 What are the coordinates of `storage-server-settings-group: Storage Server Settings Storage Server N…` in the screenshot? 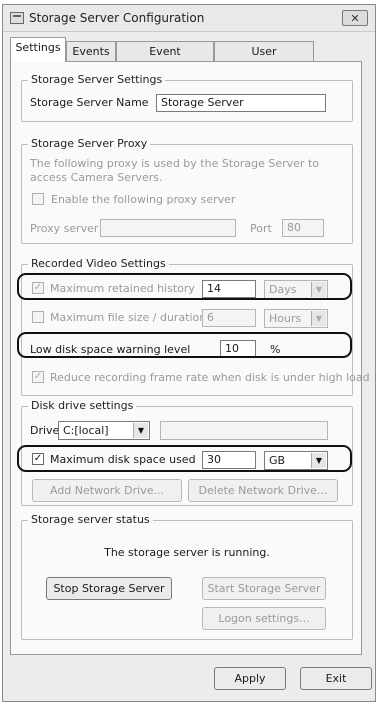 It's located at (187, 97).